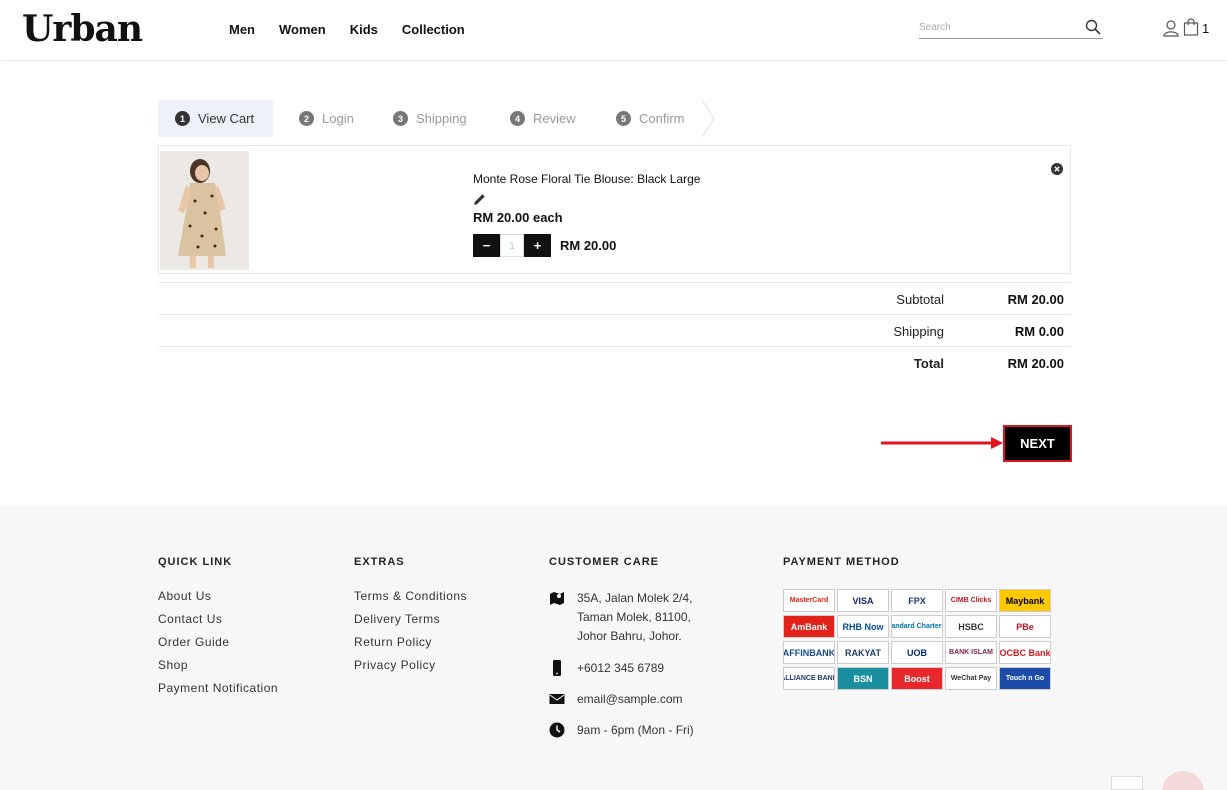 The height and width of the screenshot is (790, 1227). What do you see at coordinates (1057, 169) in the screenshot?
I see `remove-item-icon` at bounding box center [1057, 169].